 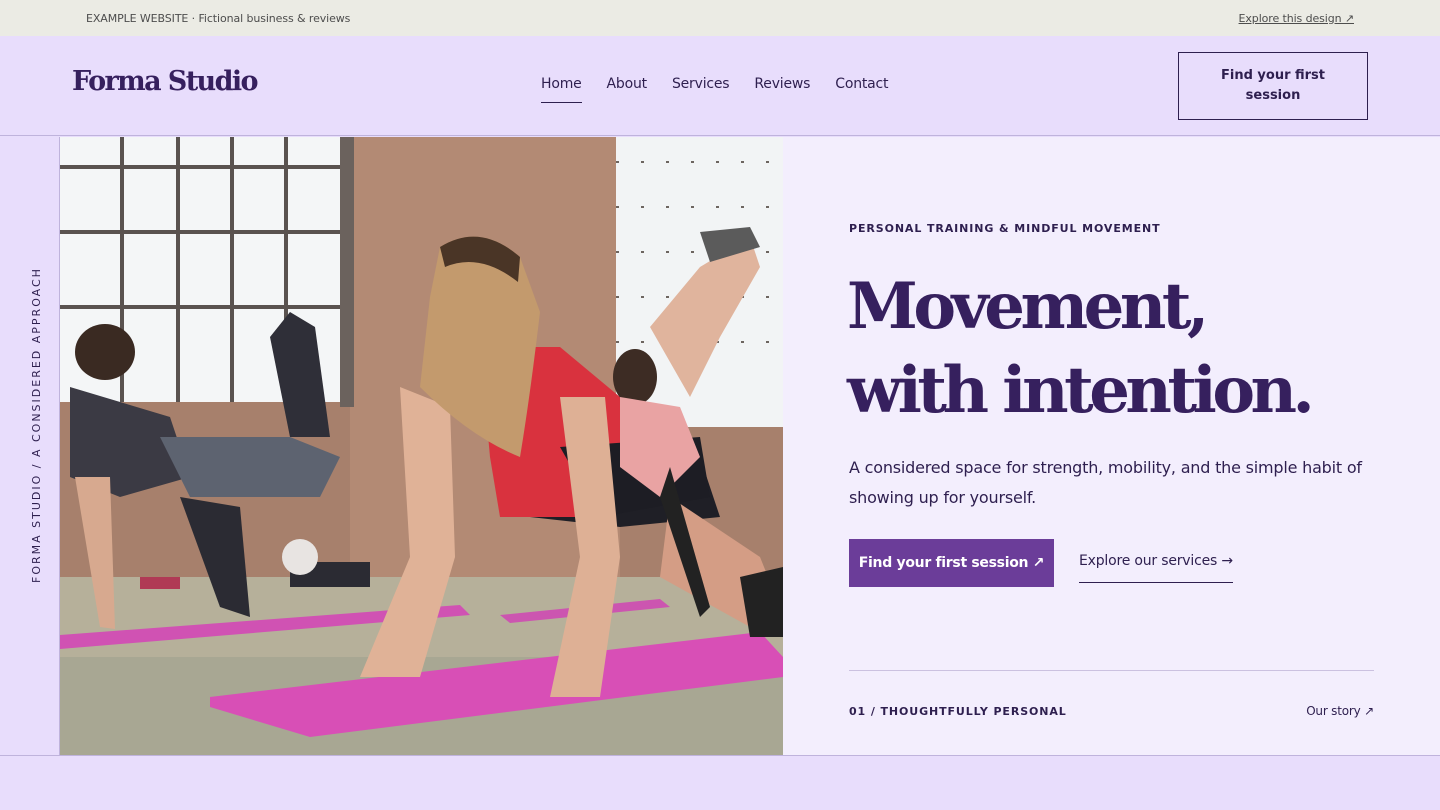 I want to click on nav-reviews: Reviews, so click(x=782, y=89).